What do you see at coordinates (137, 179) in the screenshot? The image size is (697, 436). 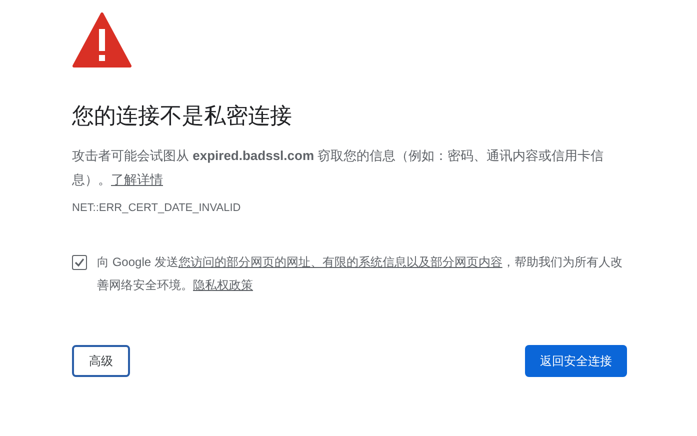 I see `learn-more-link: 了解详情` at bounding box center [137, 179].